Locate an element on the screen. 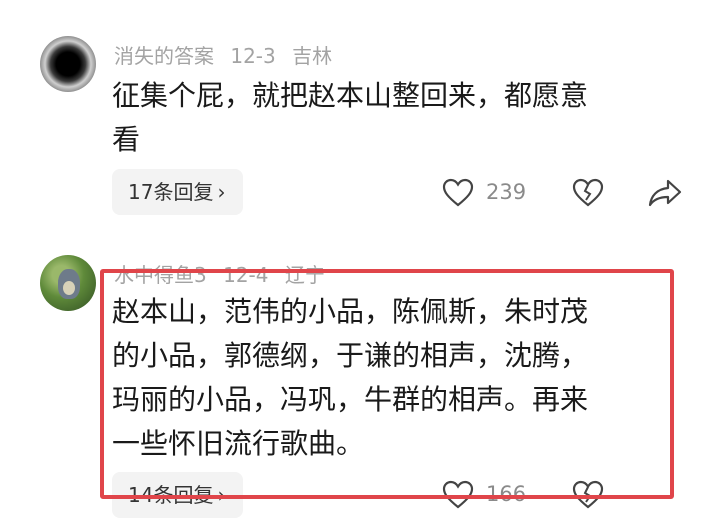 This screenshot has width=720, height=518. comment-meta: 消失的答案 12-3 吉林 is located at coordinates (228, 54).